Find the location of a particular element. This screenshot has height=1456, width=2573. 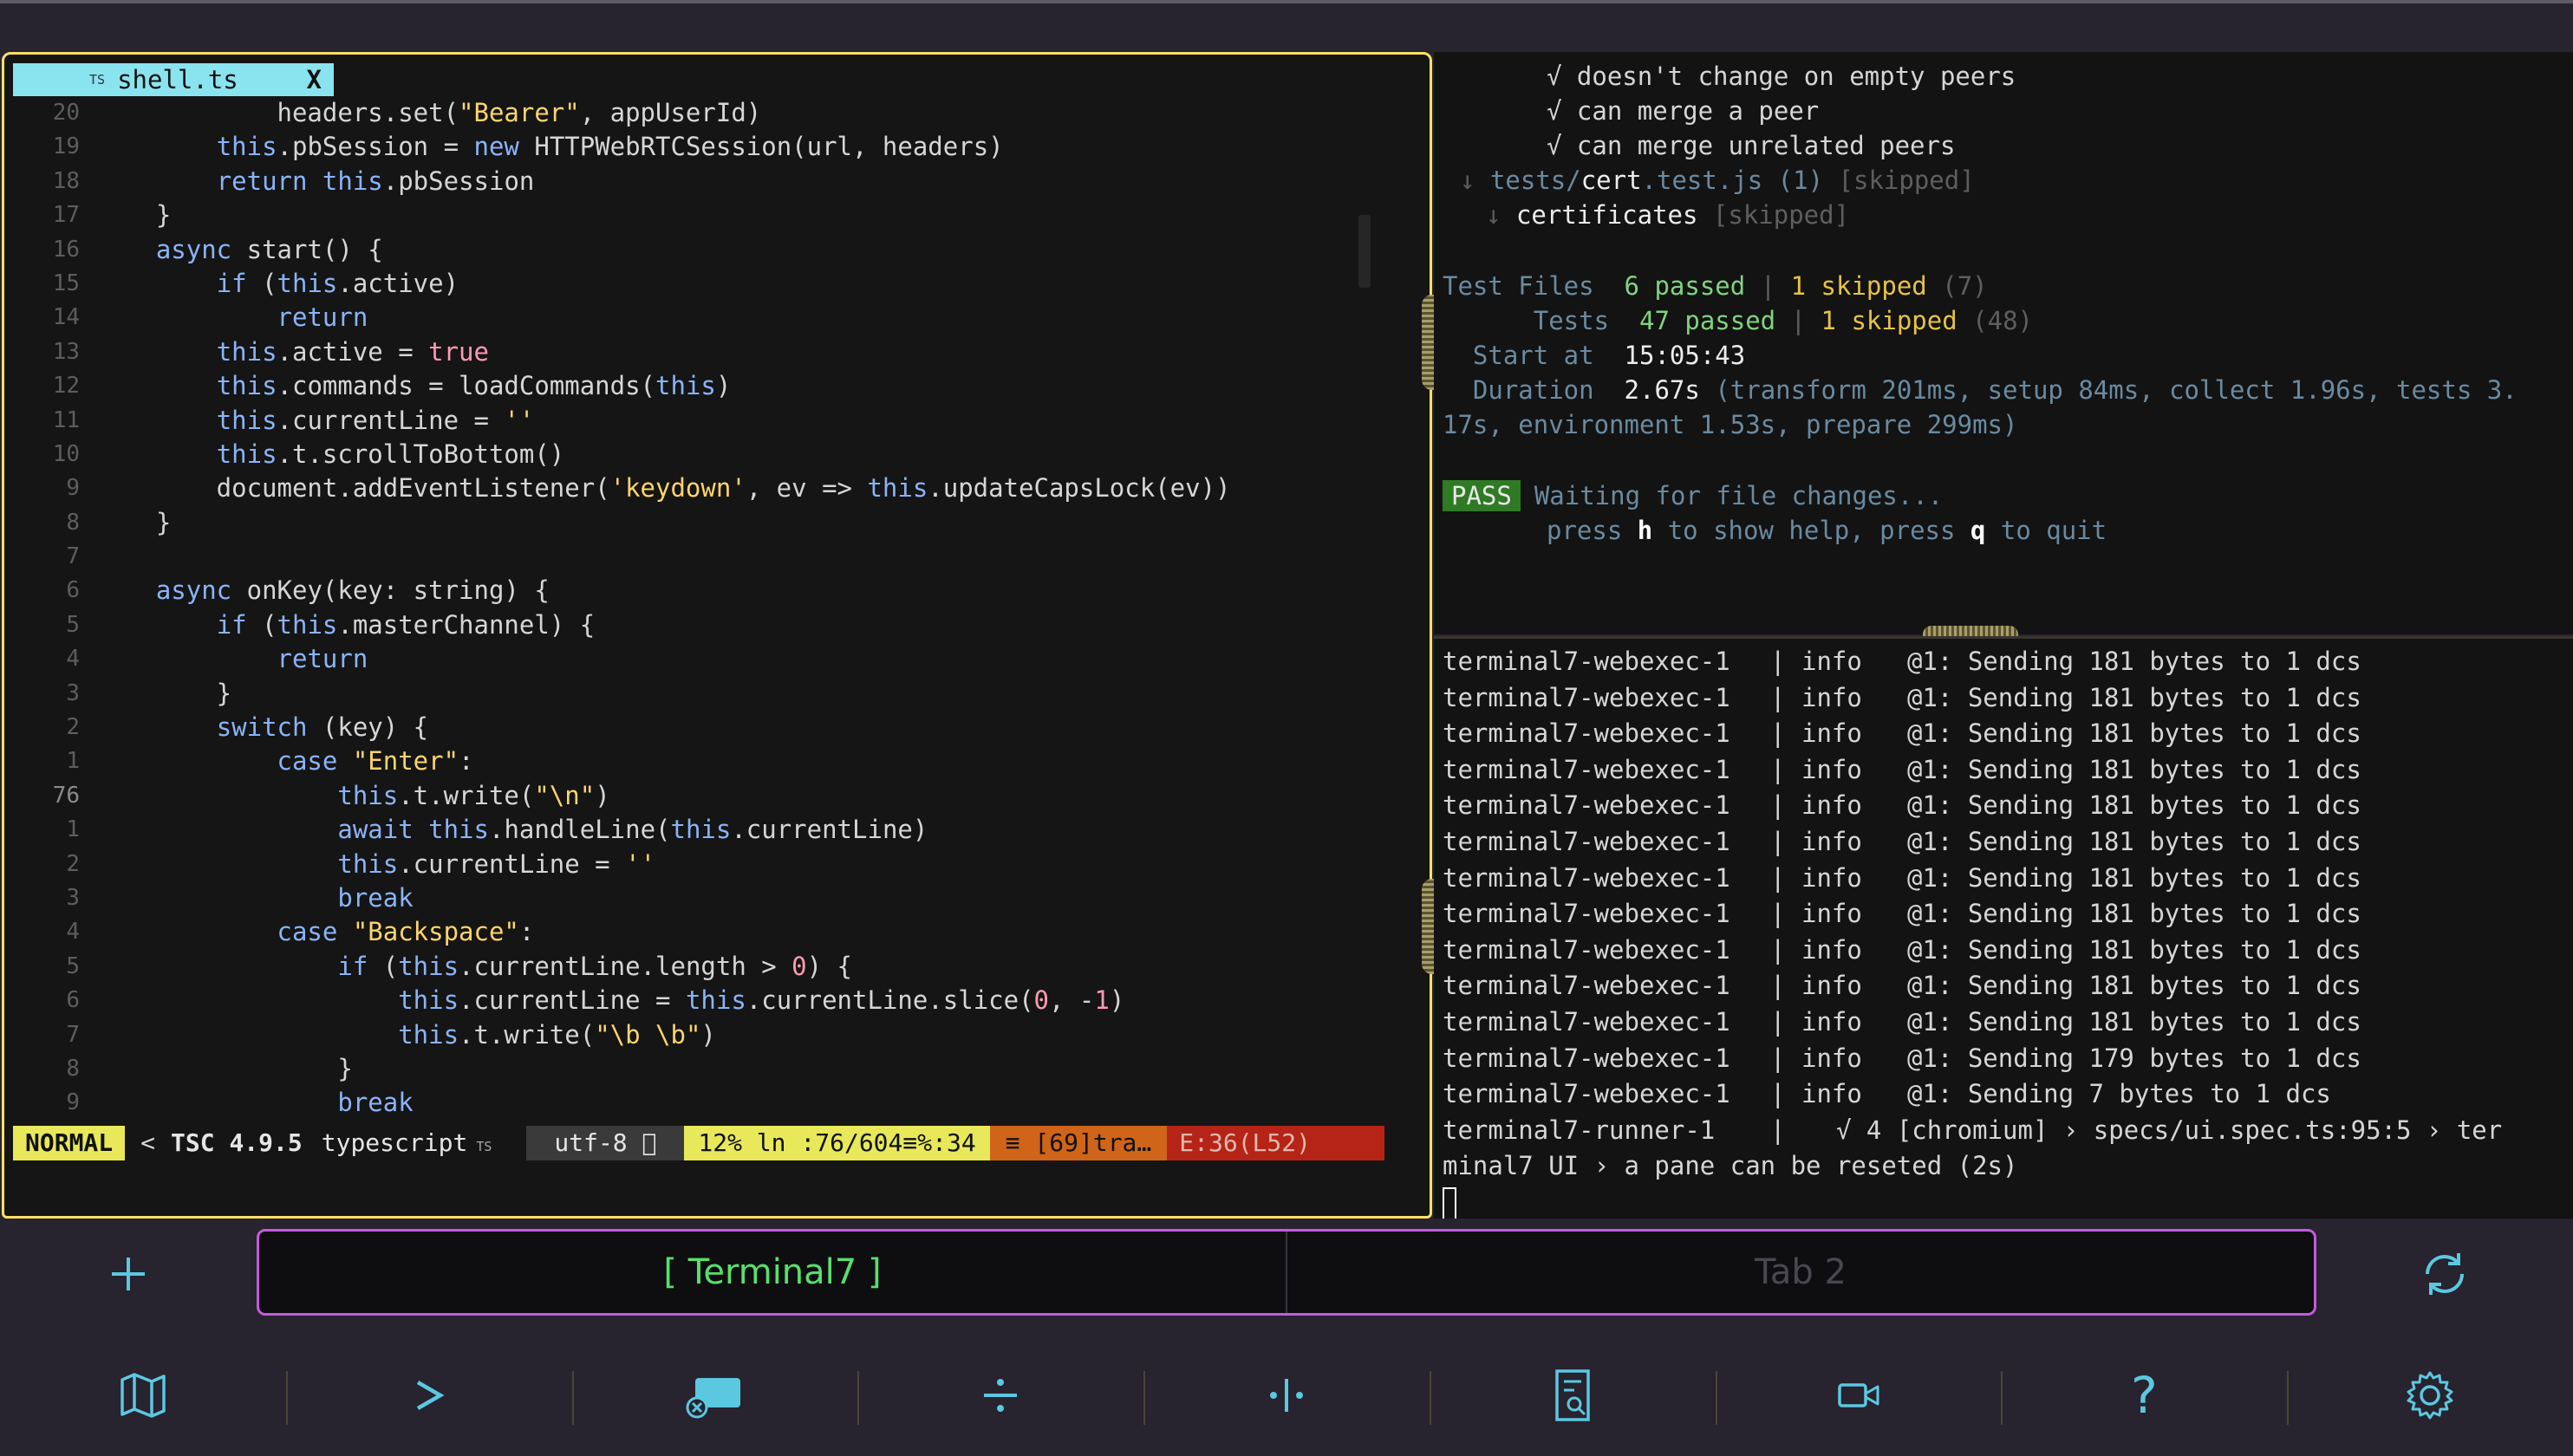

skipped-file-rest: .test.js (1) is located at coordinates (1732, 180).